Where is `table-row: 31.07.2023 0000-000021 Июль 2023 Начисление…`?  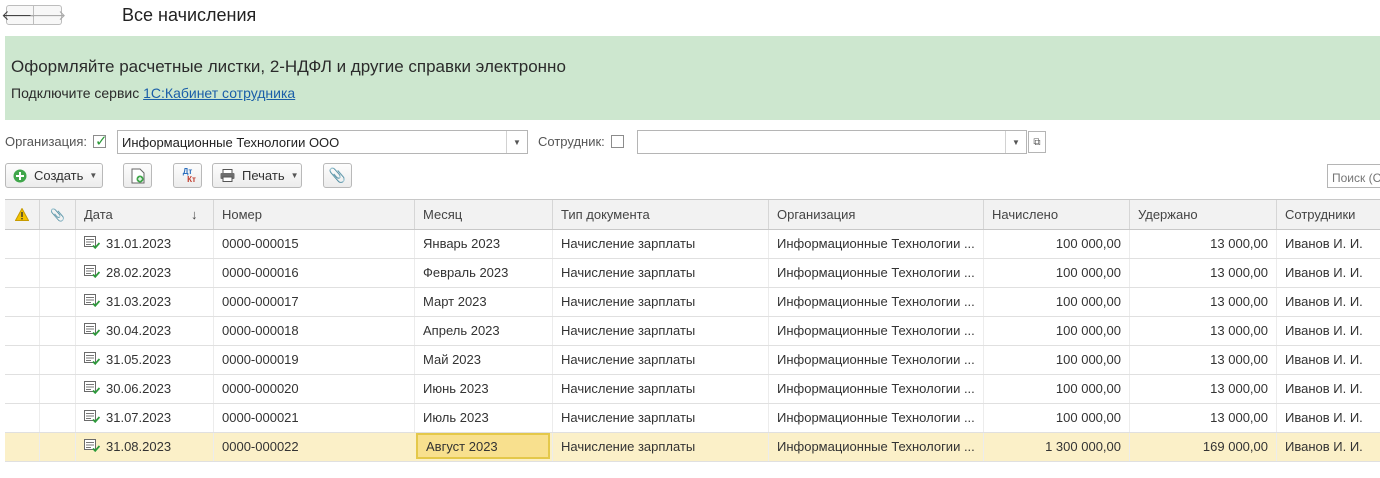 table-row: 31.07.2023 0000-000021 Июль 2023 Начисление… is located at coordinates (692, 418).